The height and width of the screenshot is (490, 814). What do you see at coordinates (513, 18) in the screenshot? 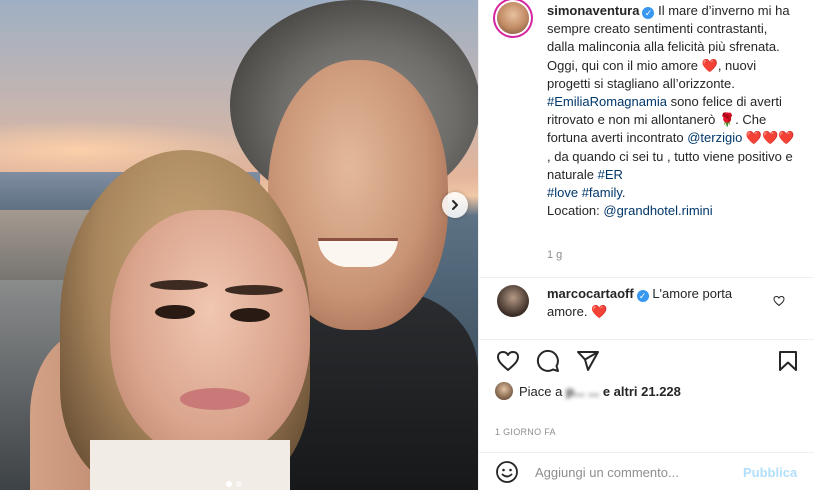
I see `author-avatar` at bounding box center [513, 18].